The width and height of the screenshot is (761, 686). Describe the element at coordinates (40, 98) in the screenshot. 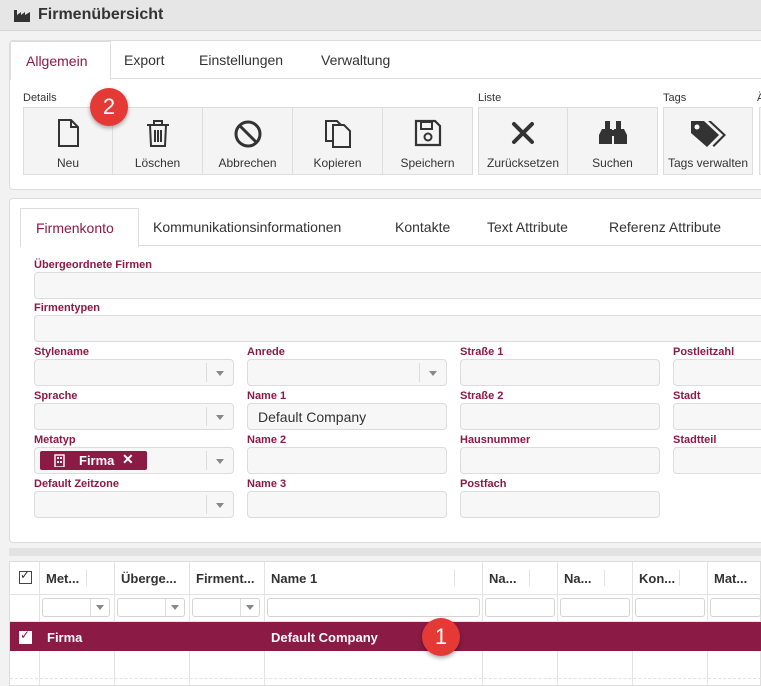

I see `group-label-details: Details` at that location.